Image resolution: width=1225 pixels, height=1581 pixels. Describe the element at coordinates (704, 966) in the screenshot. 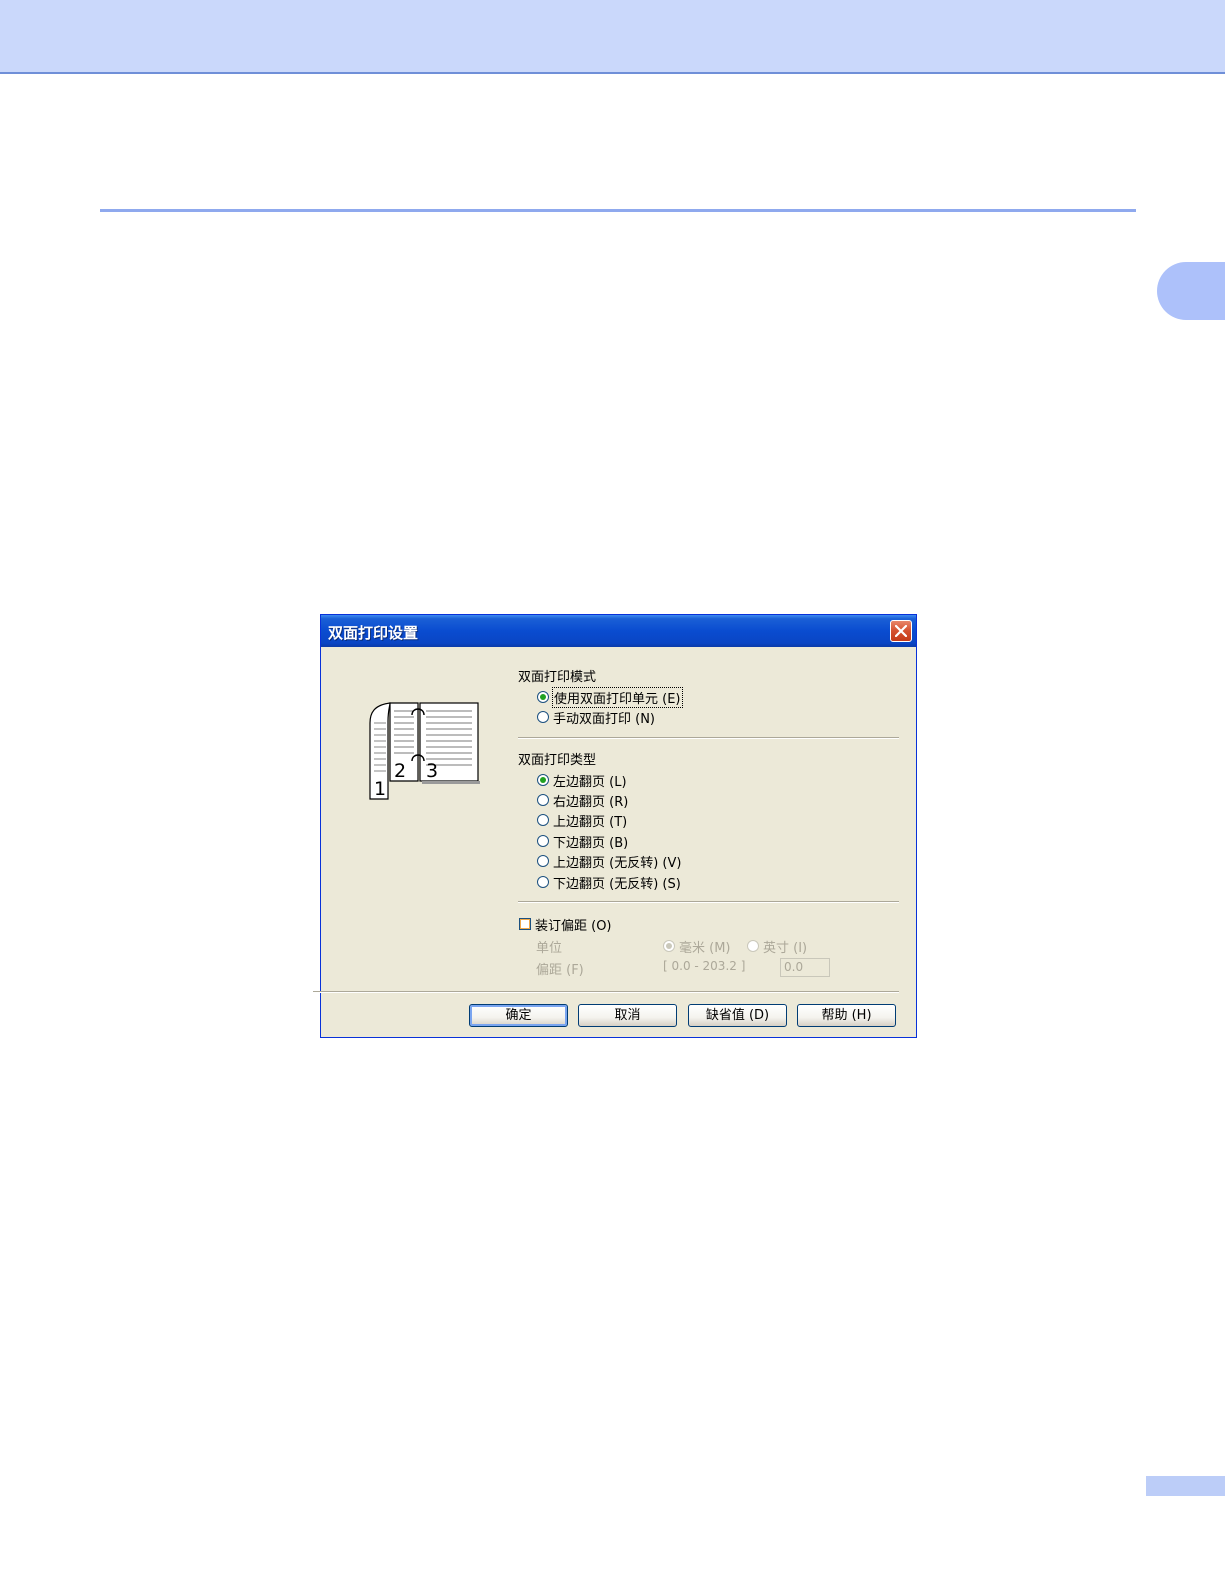

I see `offset-range: [ 0.0 - 203.2 ]` at that location.